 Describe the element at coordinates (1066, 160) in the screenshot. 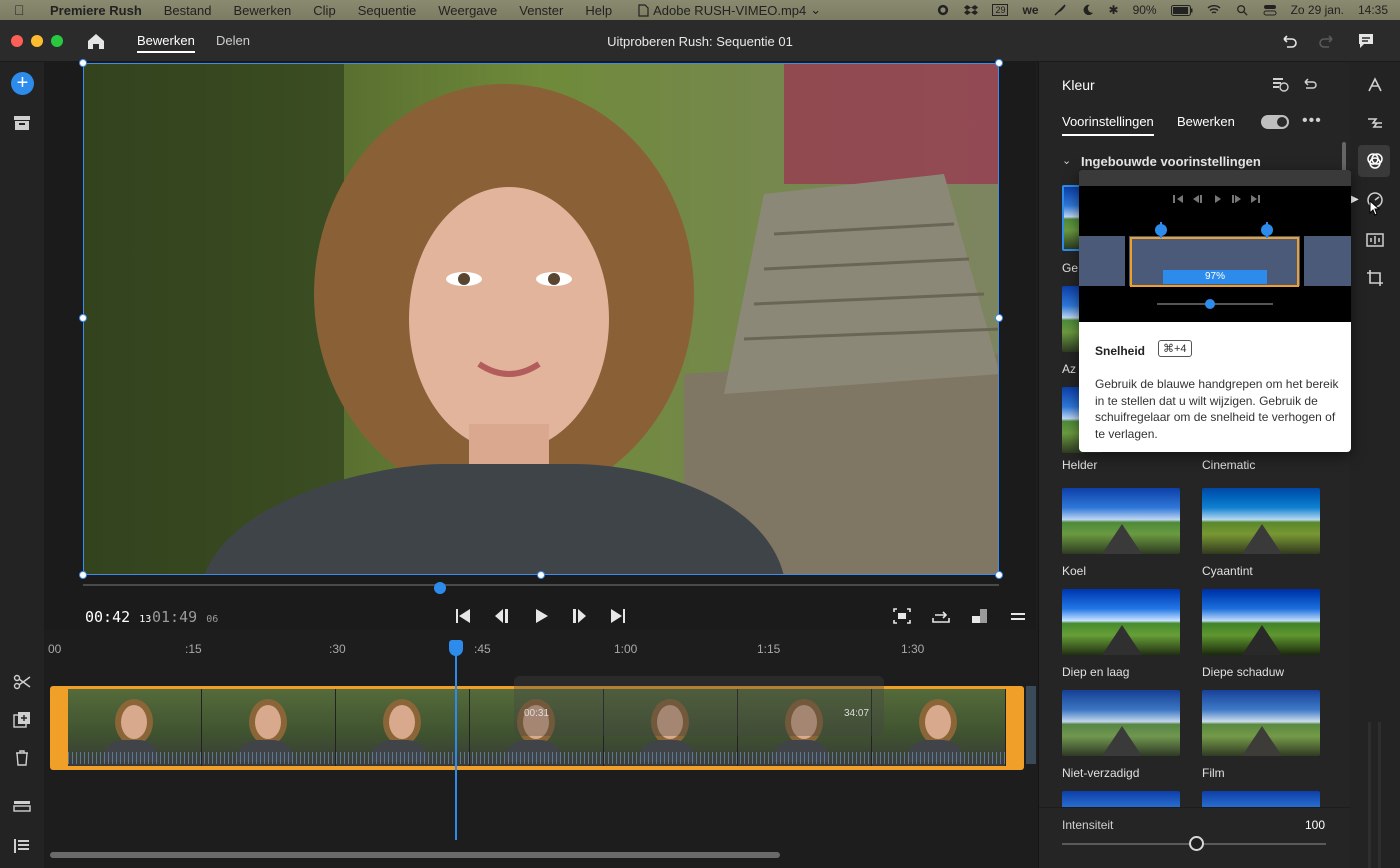

I see `chevron-down-icon: ⌄` at that location.